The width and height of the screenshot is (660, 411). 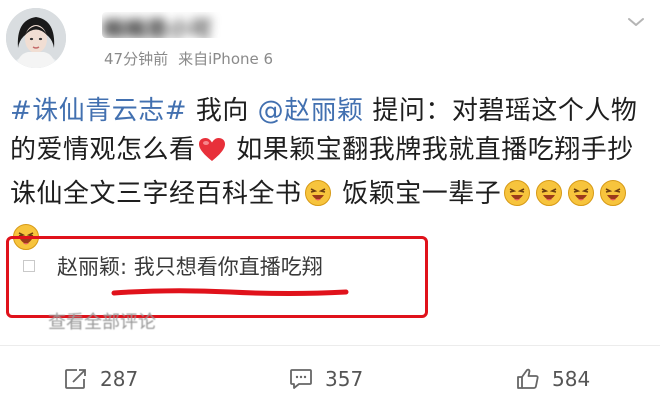 I want to click on red-underline-mark, so click(x=230, y=292).